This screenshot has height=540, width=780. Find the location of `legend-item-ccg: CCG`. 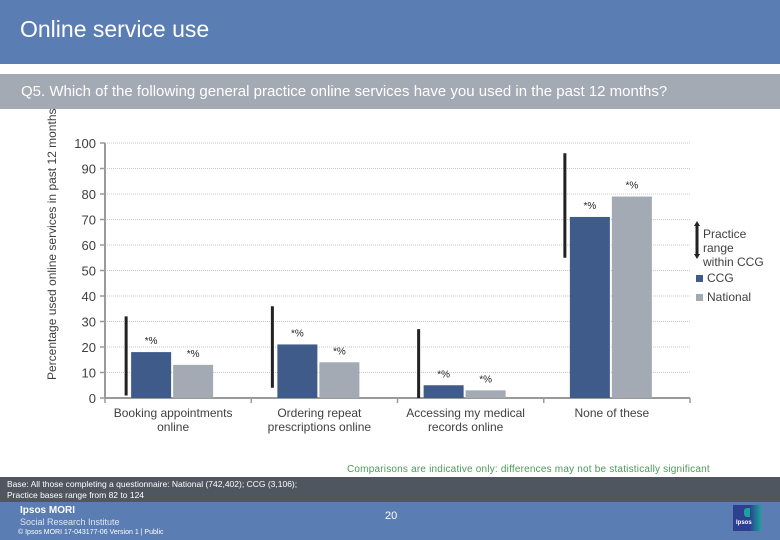

legend-item-ccg: CCG is located at coordinates (715, 278).